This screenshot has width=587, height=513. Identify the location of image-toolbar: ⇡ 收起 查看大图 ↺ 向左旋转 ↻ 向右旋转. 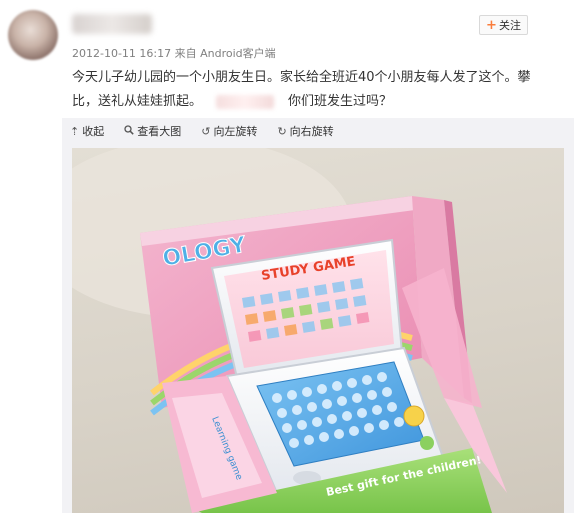
(318, 131).